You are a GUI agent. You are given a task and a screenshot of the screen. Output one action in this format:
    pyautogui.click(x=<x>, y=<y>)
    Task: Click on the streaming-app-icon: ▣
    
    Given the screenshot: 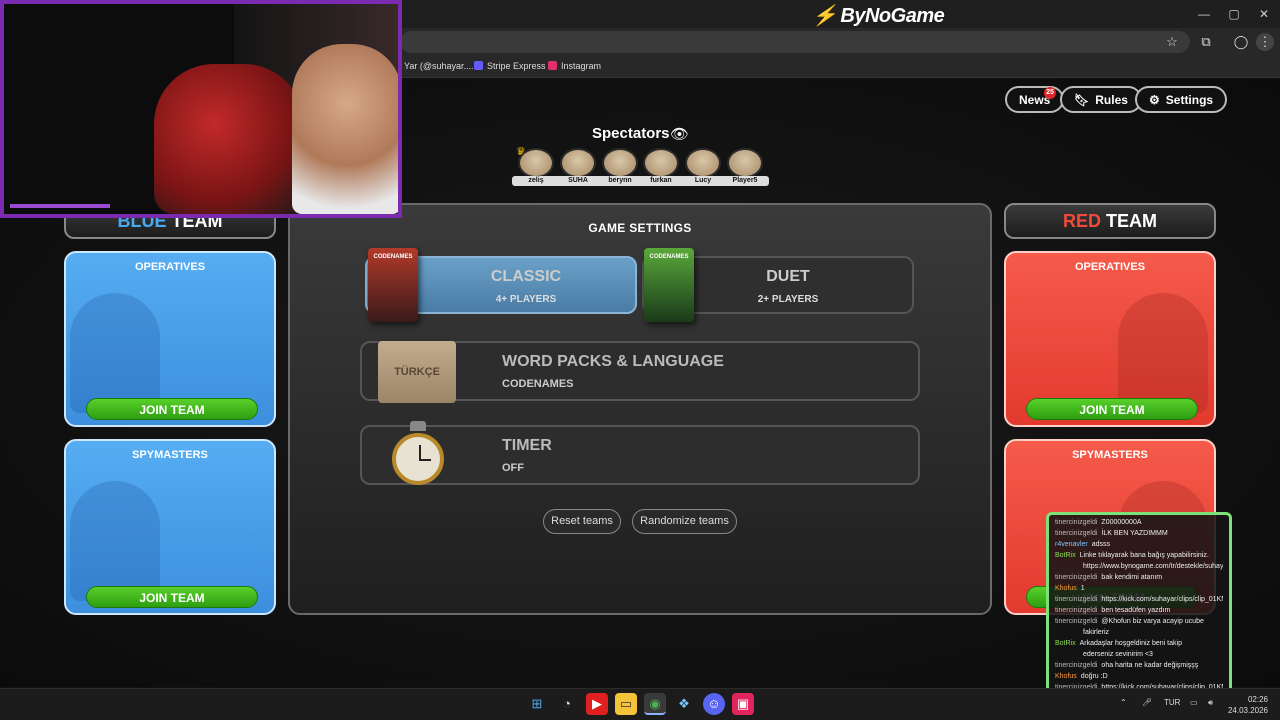 What is the action you would take?
    pyautogui.click(x=743, y=704)
    